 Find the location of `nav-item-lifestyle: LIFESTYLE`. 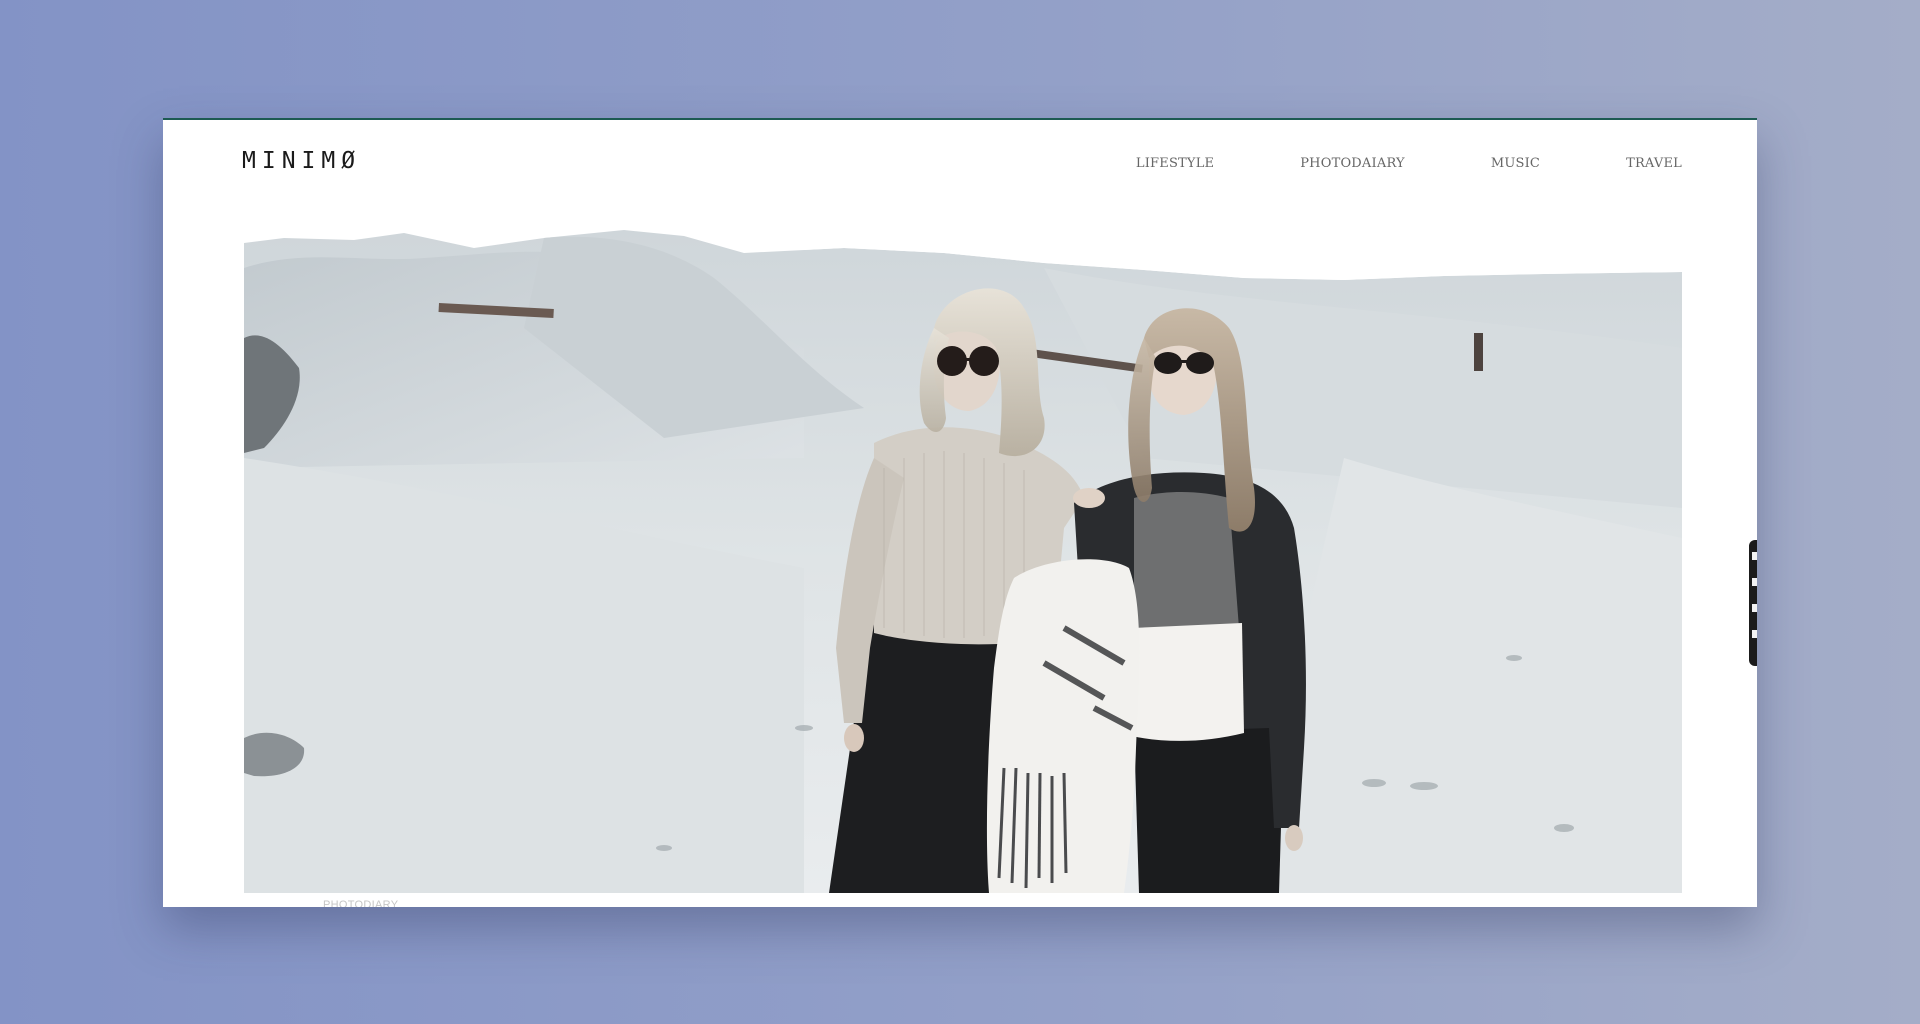

nav-item-lifestyle: LIFESTYLE is located at coordinates (1175, 163).